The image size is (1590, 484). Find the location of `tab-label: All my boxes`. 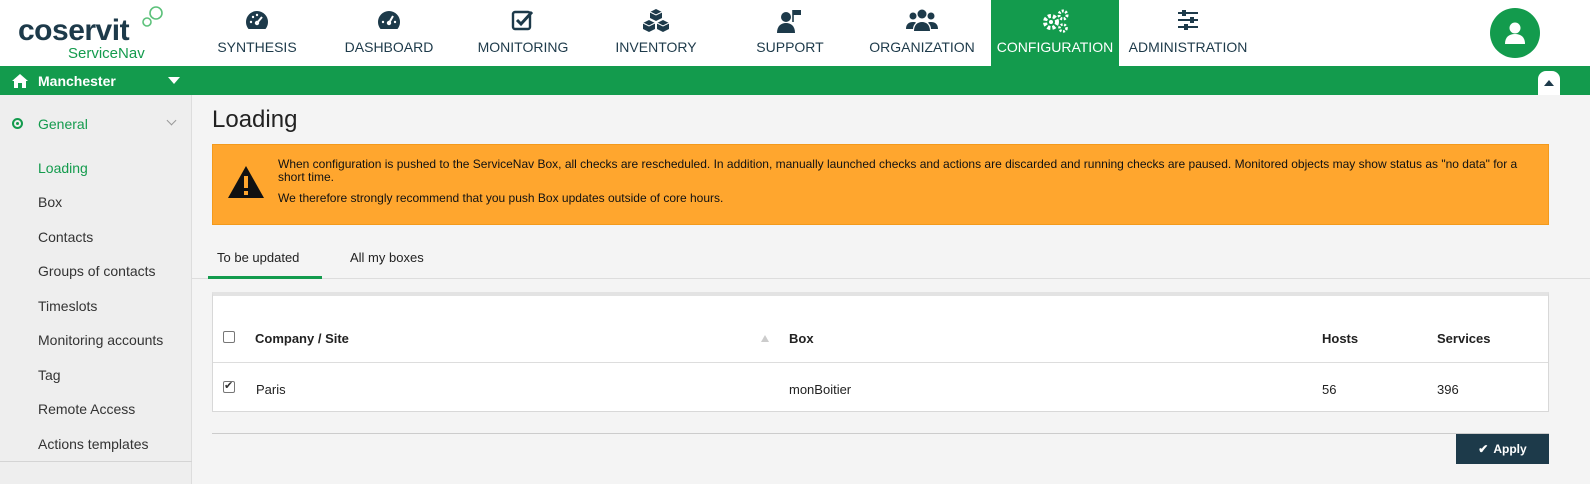

tab-label: All my boxes is located at coordinates (387, 257).